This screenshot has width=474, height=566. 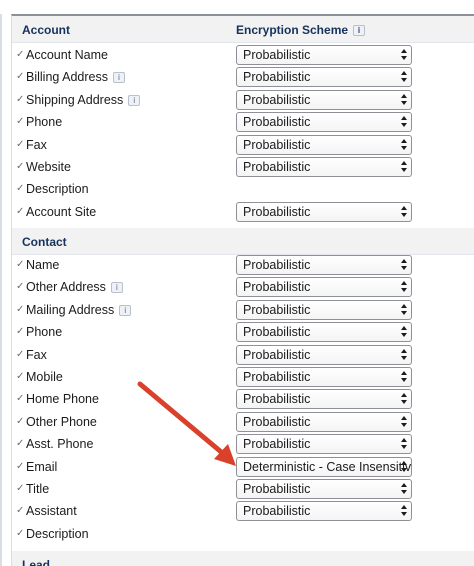 What do you see at coordinates (74, 287) in the screenshot?
I see `field-label: Other Address i` at bounding box center [74, 287].